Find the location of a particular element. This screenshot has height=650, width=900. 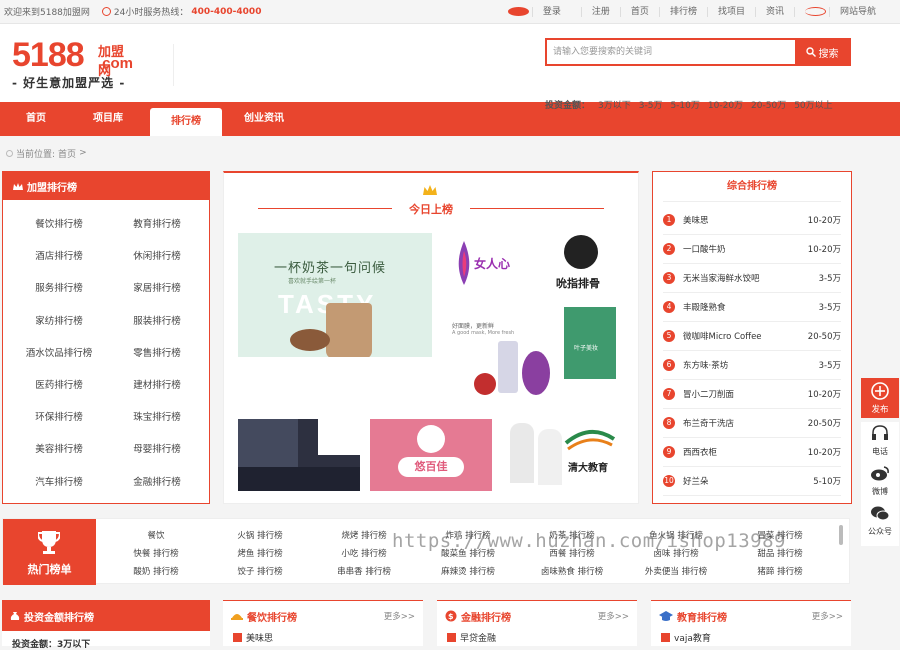

invest-option: 5-10万 is located at coordinates (684, 104).